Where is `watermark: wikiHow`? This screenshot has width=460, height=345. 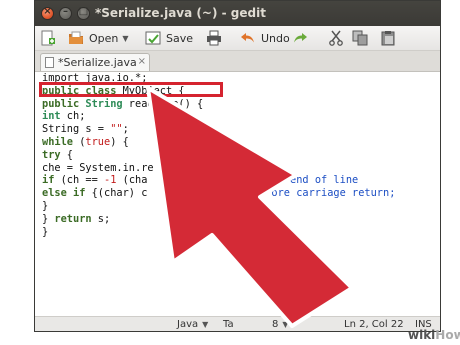
watermark: wikiHow is located at coordinates (434, 335).